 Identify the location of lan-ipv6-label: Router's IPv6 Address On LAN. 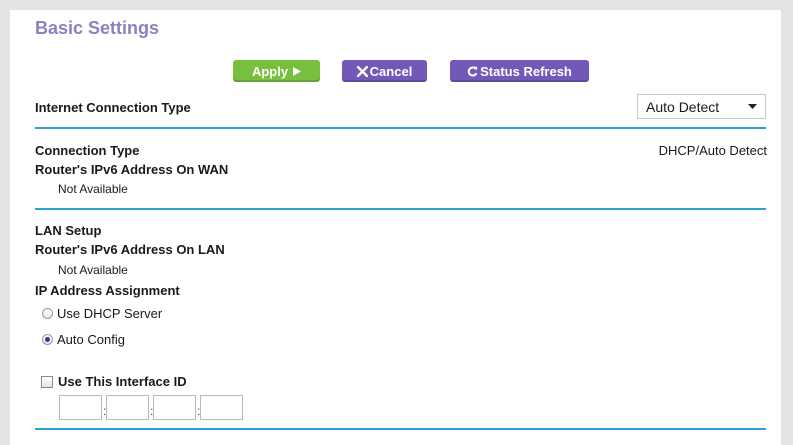
(130, 249).